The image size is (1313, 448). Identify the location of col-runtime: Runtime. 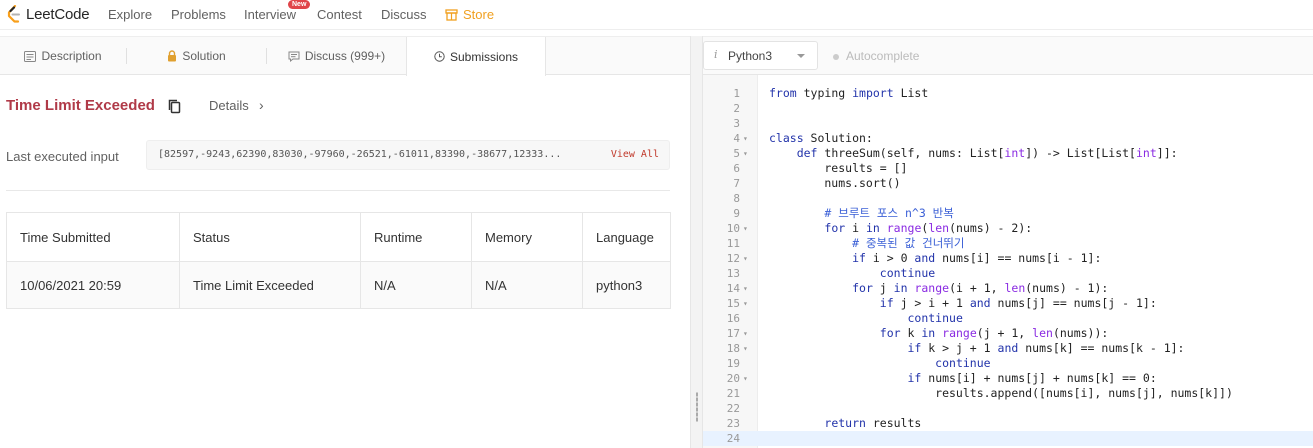
(416, 237).